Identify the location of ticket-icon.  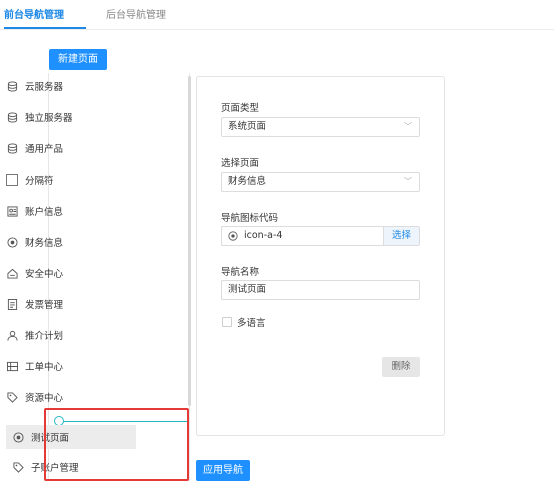
(12, 366).